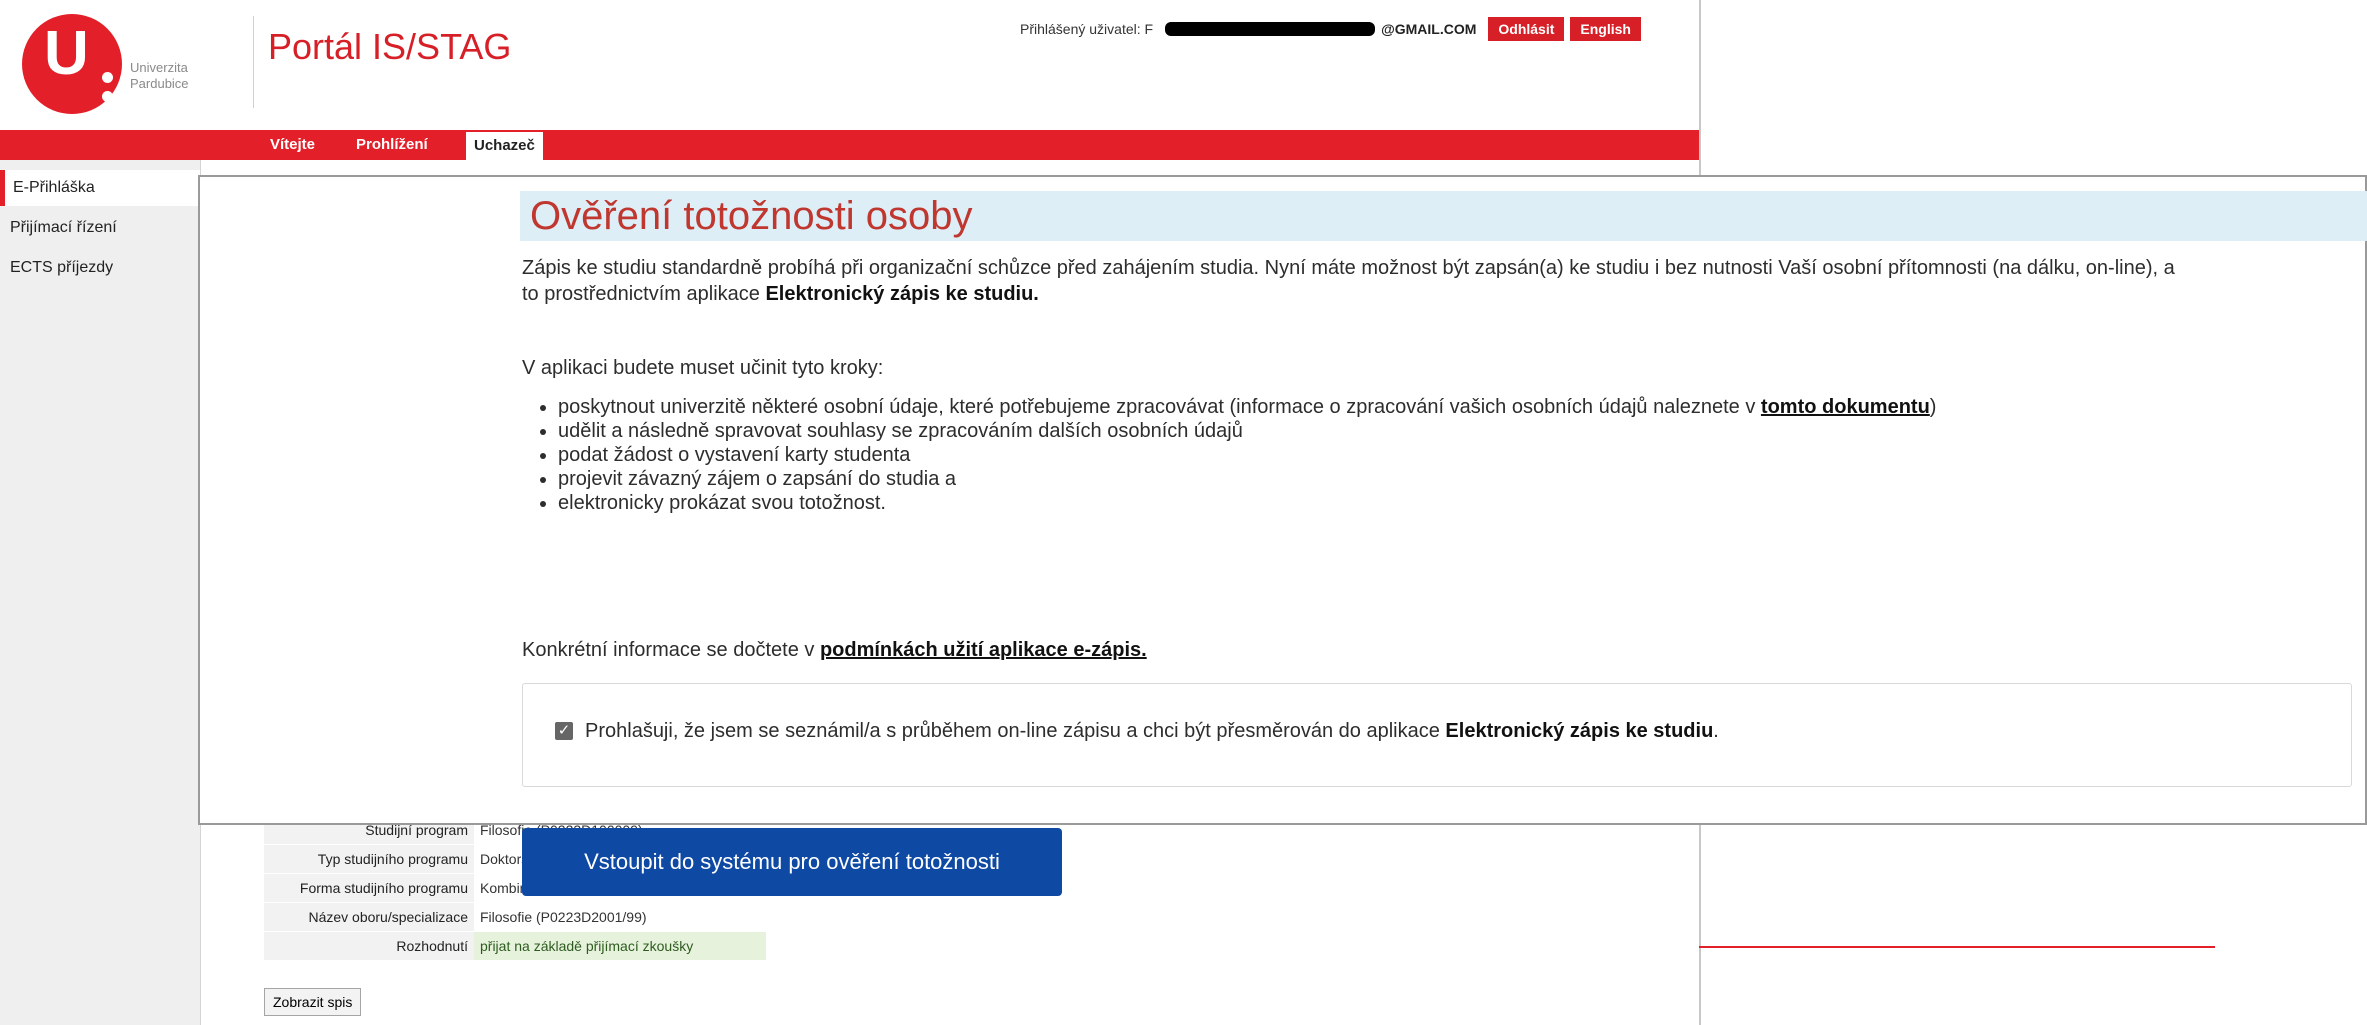 This screenshot has height=1025, width=2367. I want to click on tab-prohlizeni: Prohlížení, so click(392, 145).